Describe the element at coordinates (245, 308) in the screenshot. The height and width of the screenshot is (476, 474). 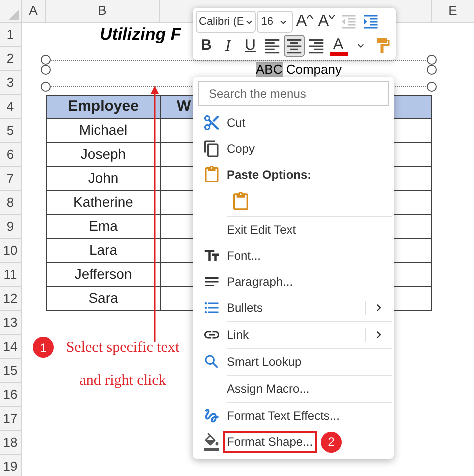
I see `menu-item: Bullets` at that location.